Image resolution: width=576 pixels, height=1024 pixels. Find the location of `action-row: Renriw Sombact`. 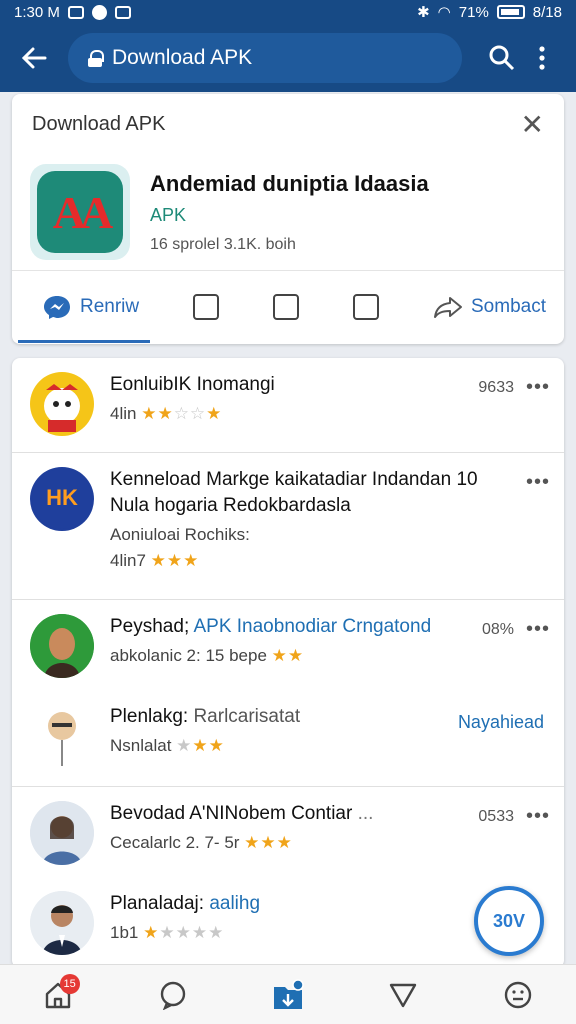

action-row: Renriw Sombact is located at coordinates (288, 307).